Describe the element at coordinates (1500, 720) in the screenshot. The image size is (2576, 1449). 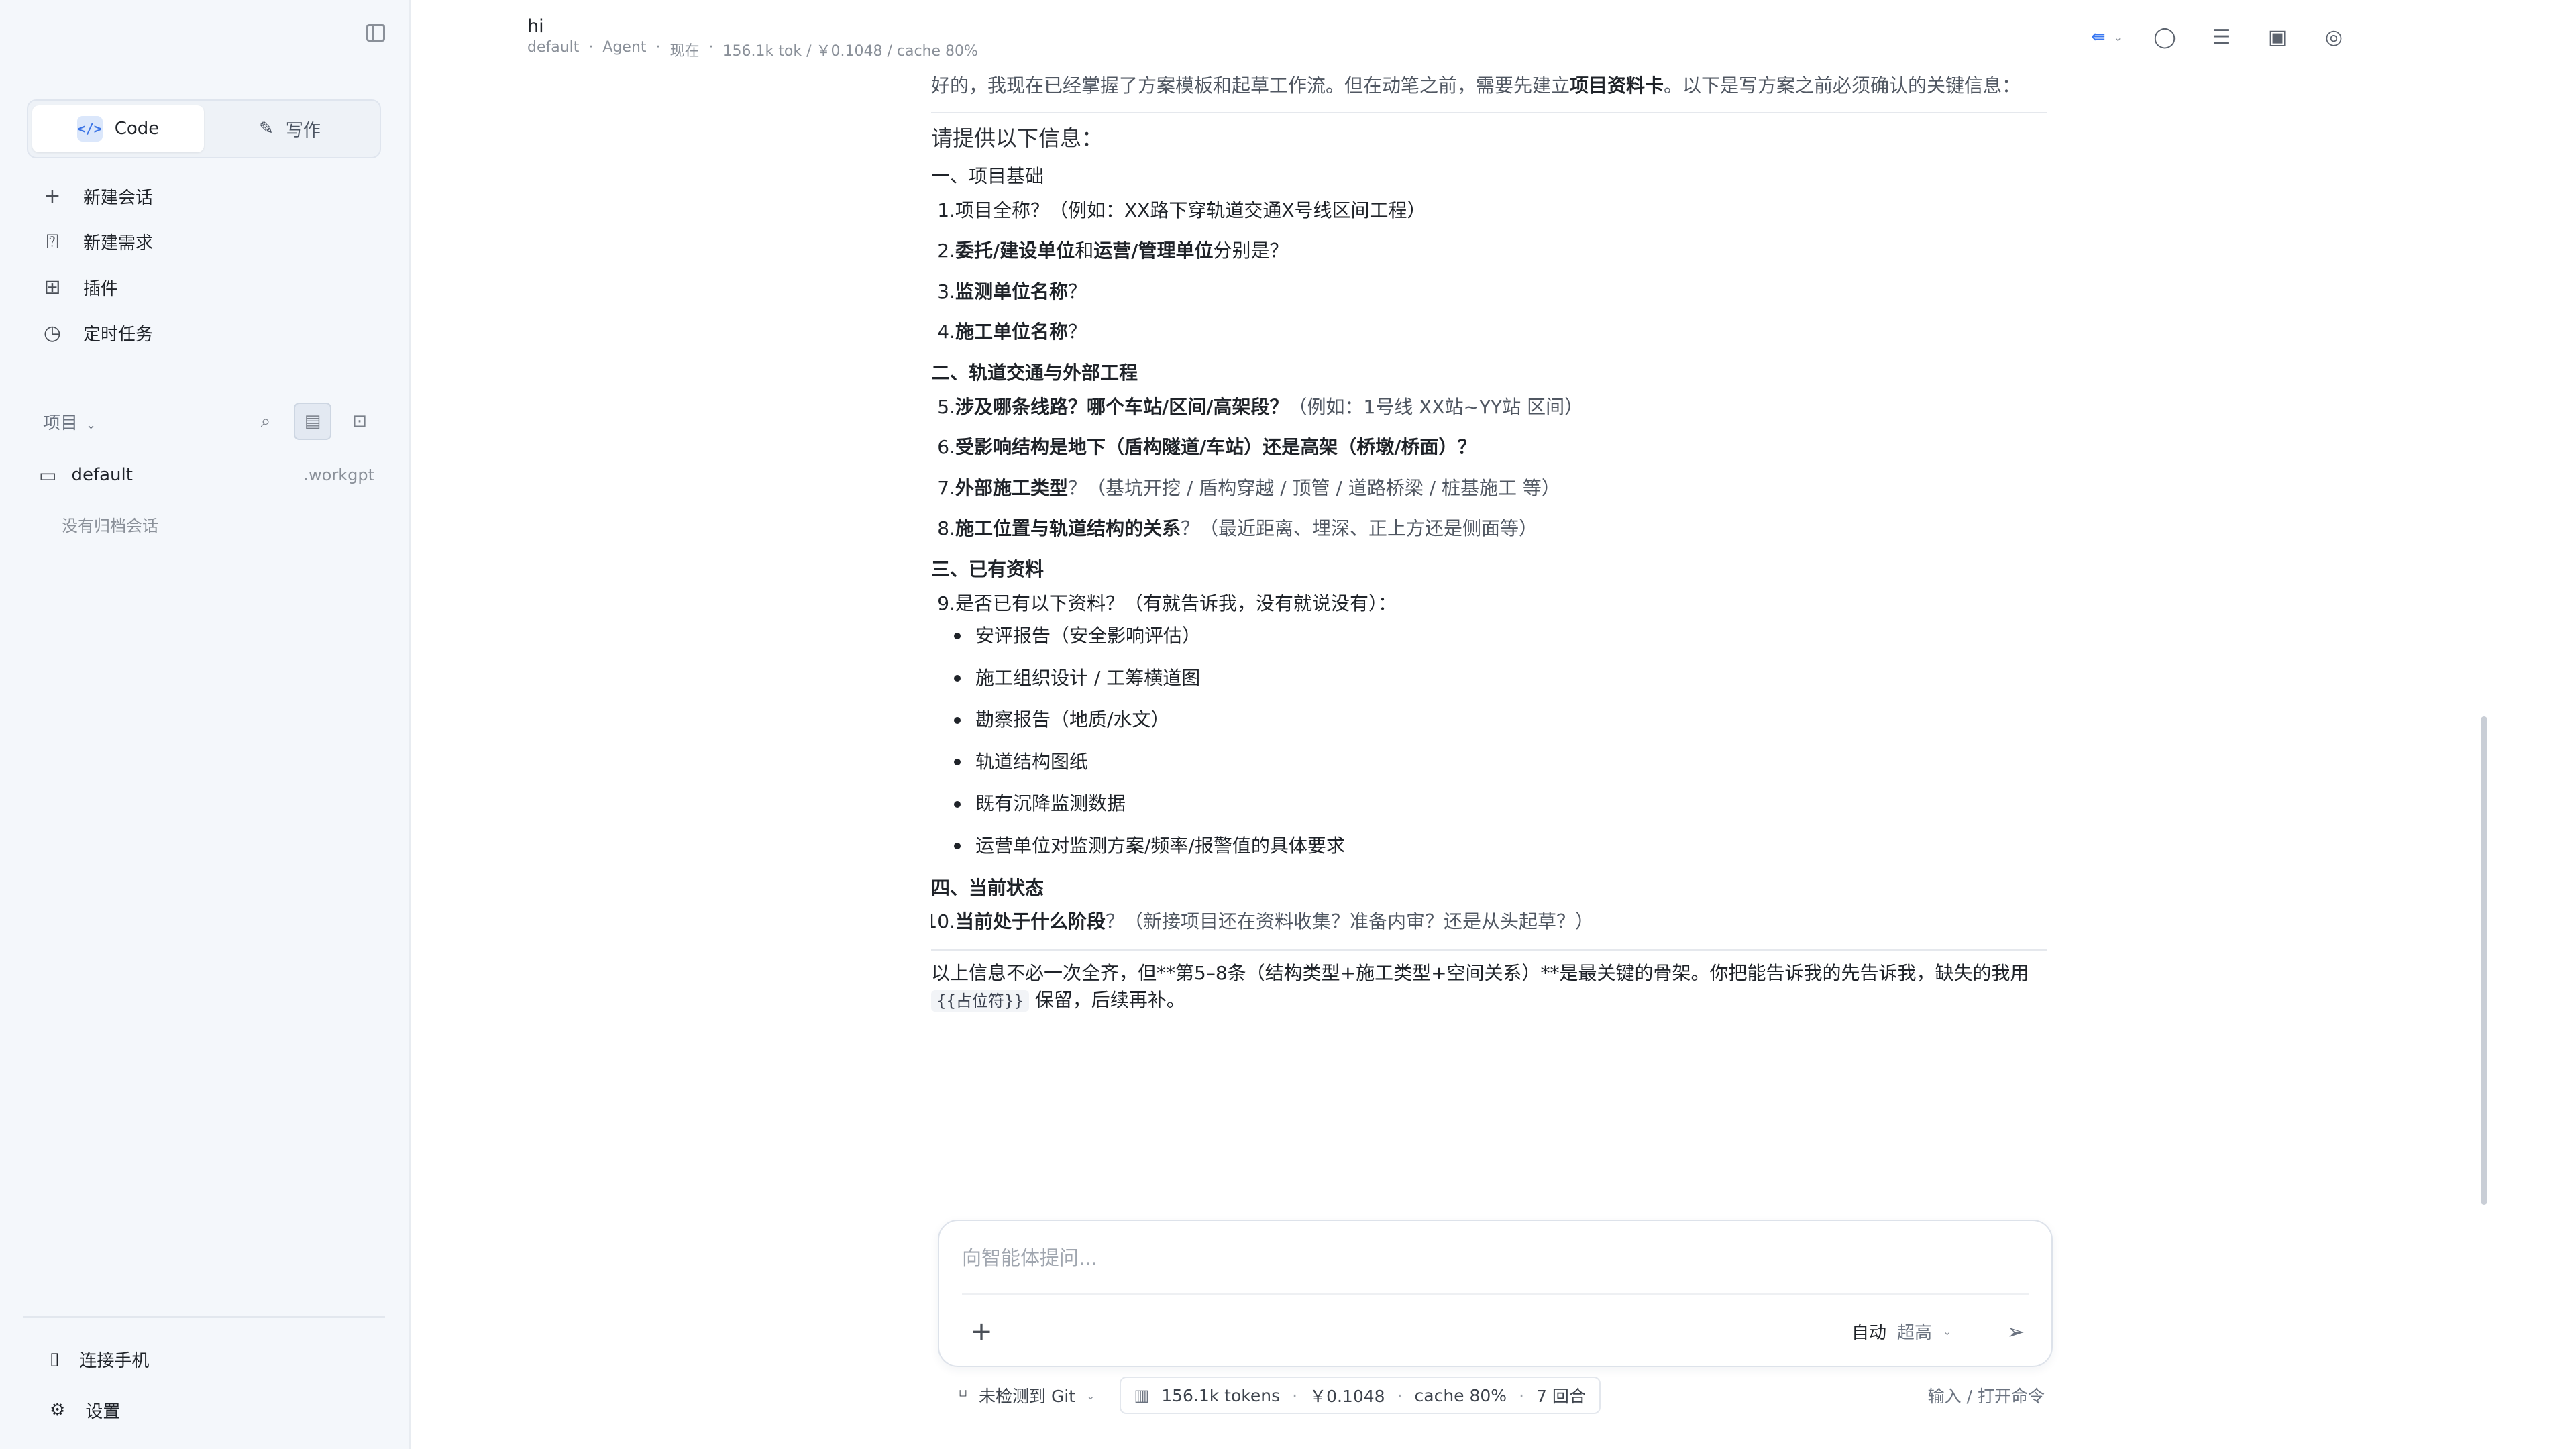
I see `list-item: 勘察报告（地质/水文）` at that location.